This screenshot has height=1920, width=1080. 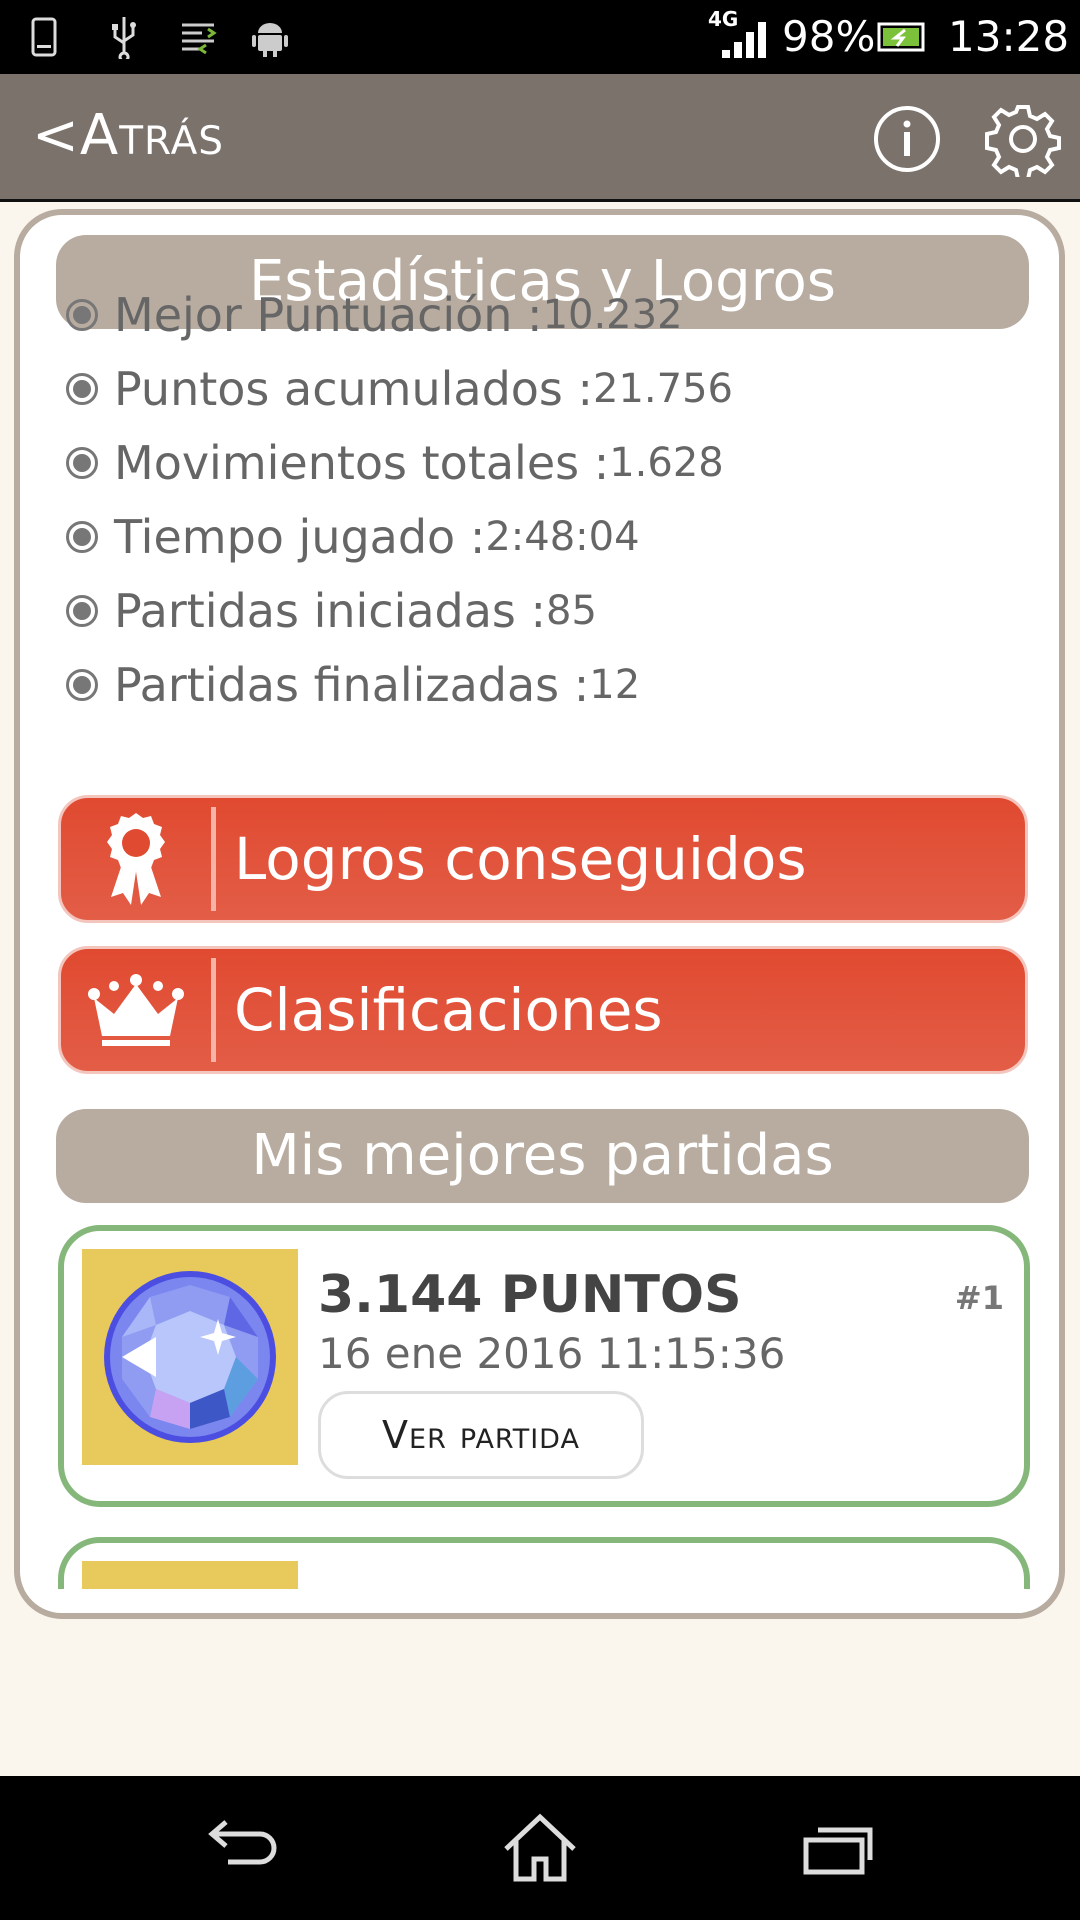 I want to click on stat-best-score: Mejor Puntuación : 10.232, so click(x=374, y=315).